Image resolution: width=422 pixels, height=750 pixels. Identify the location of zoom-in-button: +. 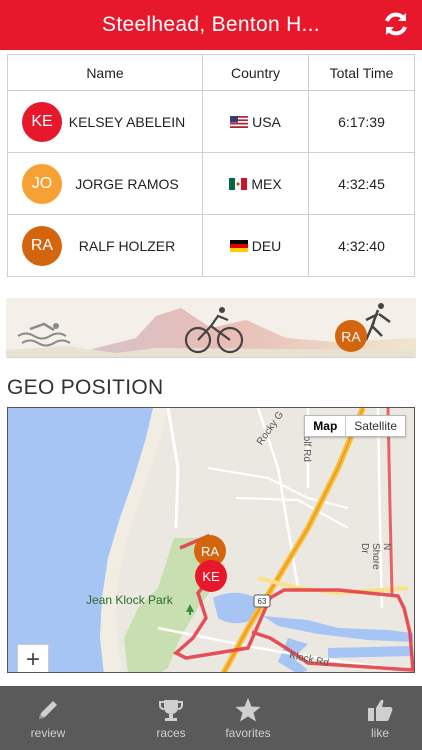
(33, 658).